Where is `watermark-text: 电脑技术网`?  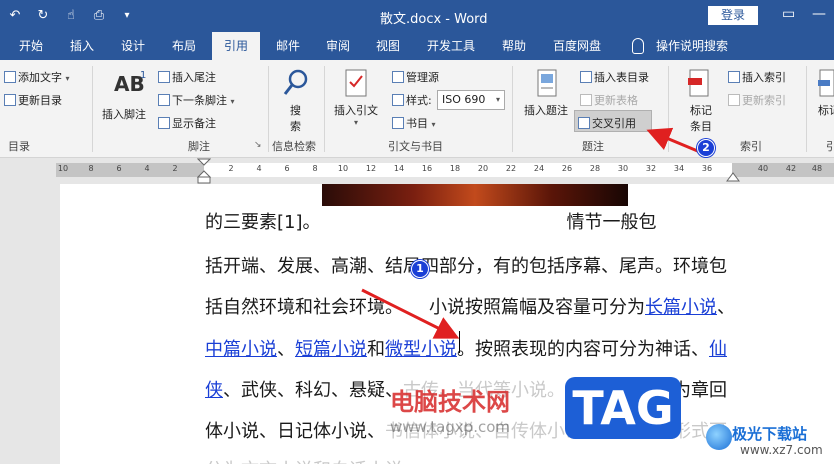
watermark-text: 电脑技术网 is located at coordinates (450, 402).